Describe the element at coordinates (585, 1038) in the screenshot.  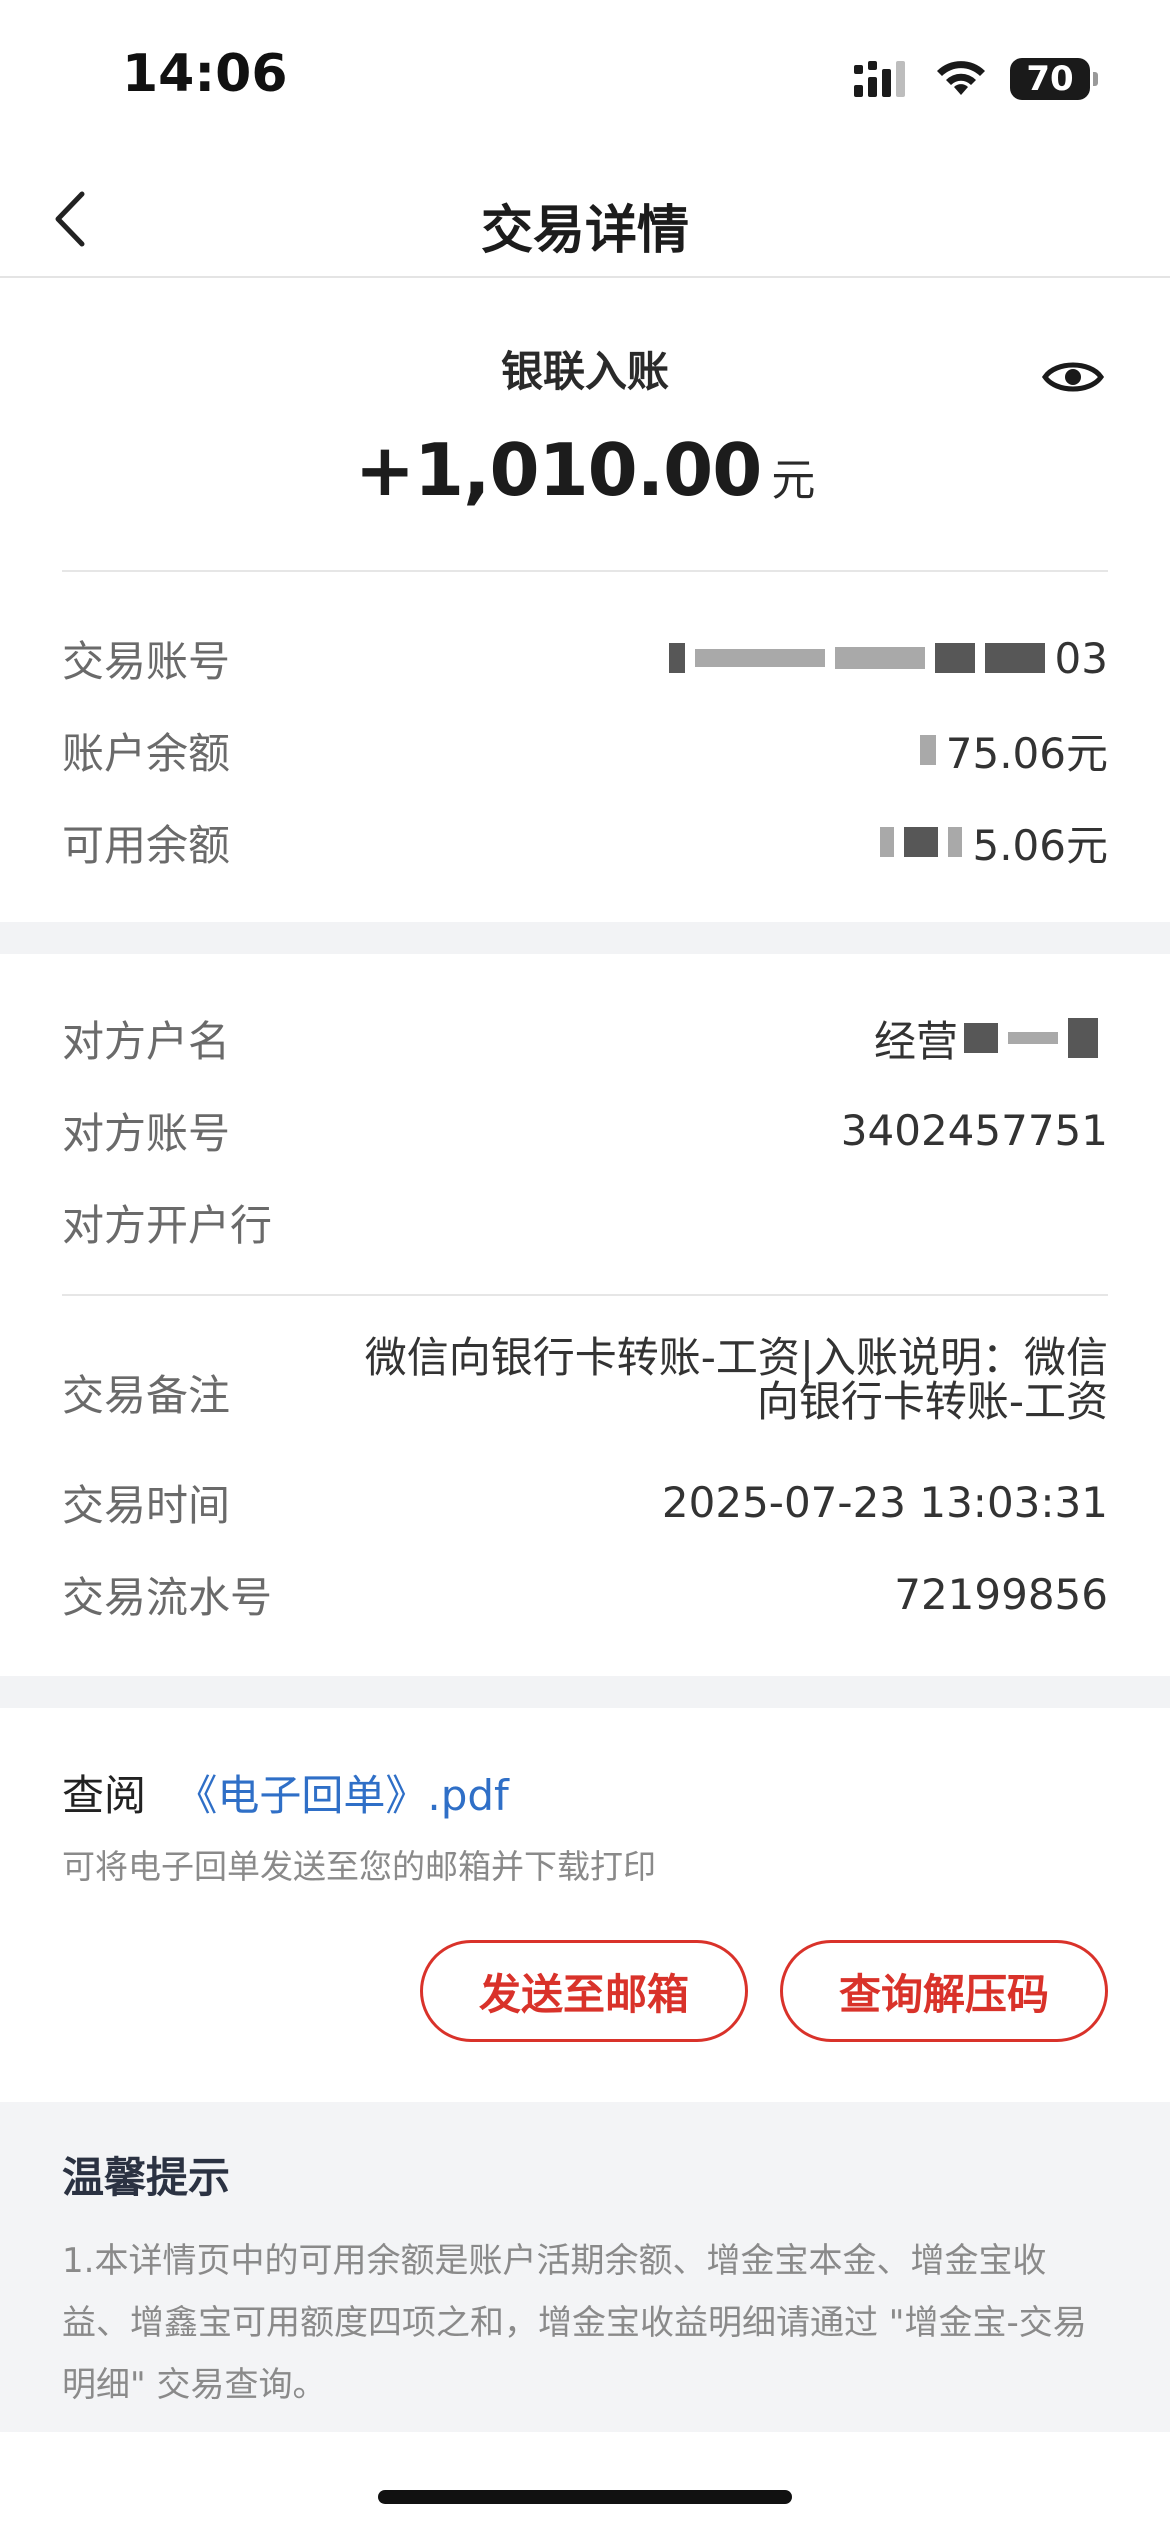
I see `counterparty-name-row: 对方户名 经营` at that location.